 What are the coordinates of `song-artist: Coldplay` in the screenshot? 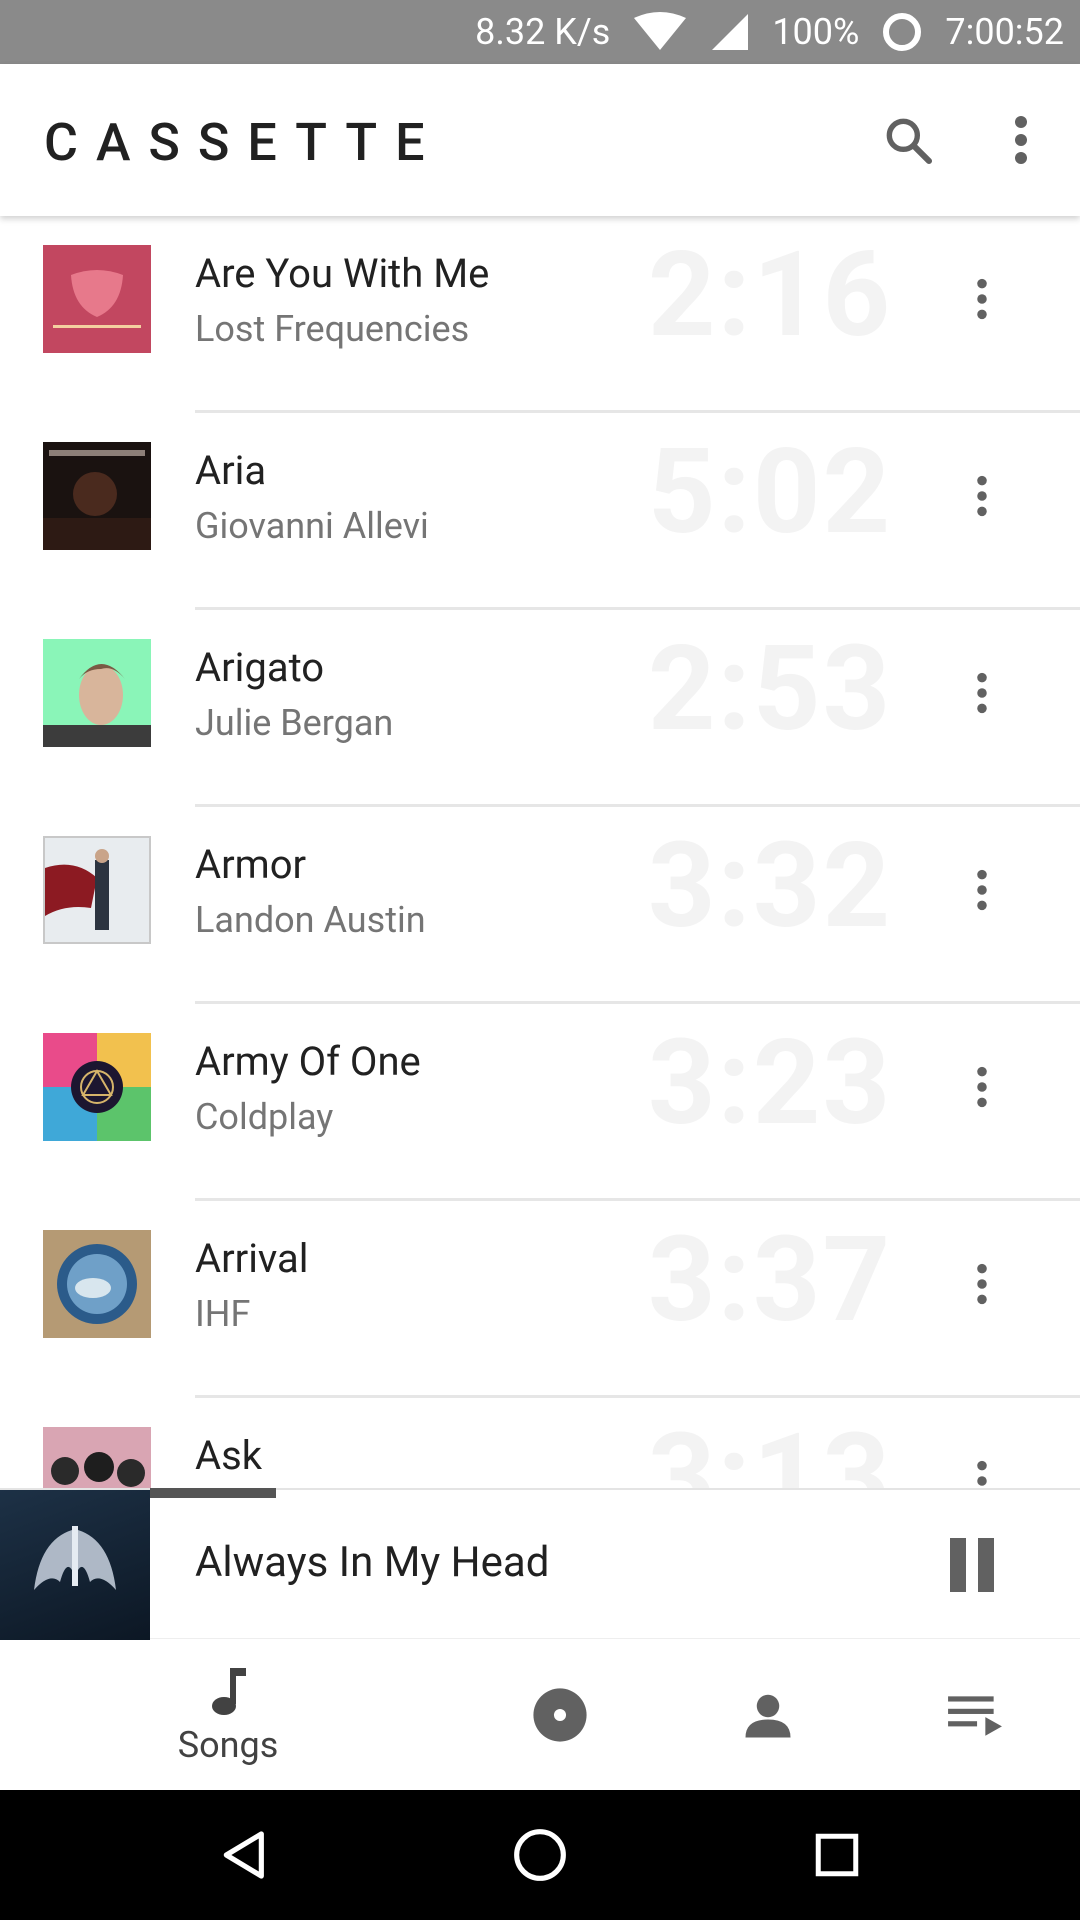 It's located at (264, 1117).